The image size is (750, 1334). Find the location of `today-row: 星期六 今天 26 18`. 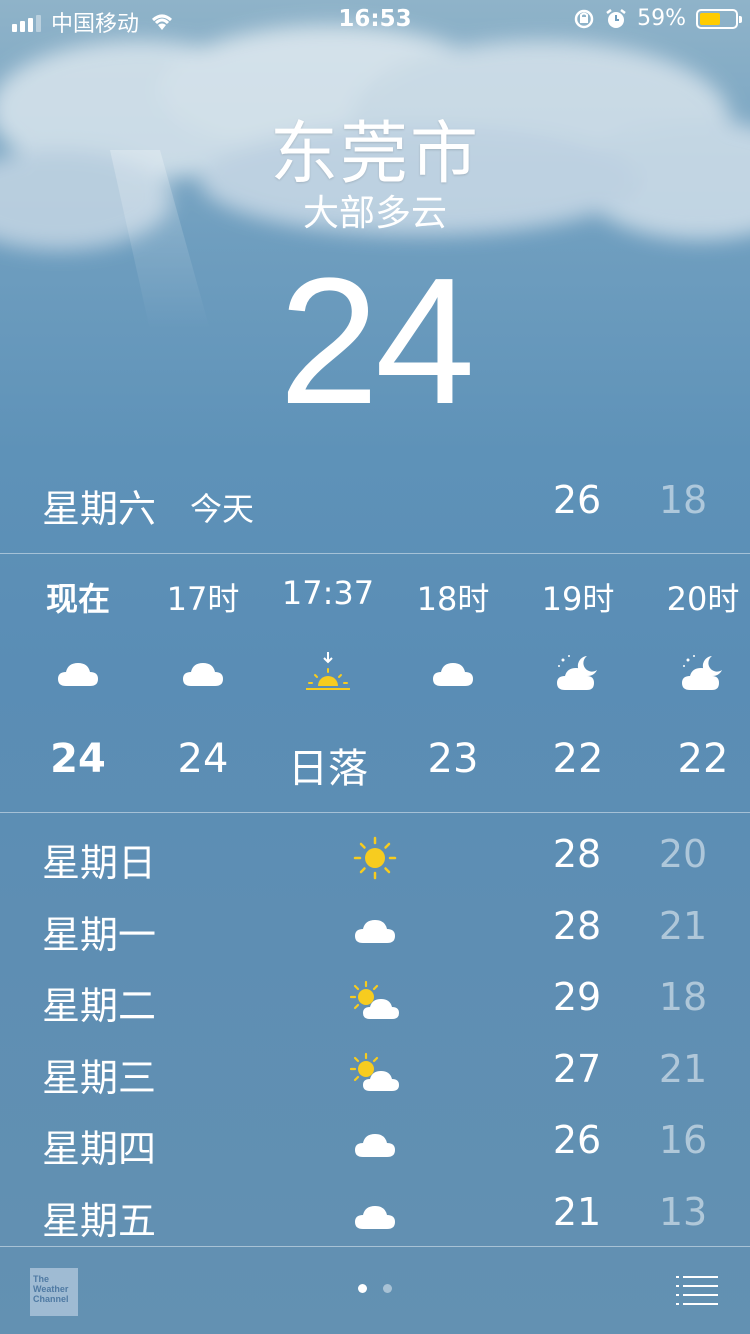

today-row: 星期六 今天 26 18 is located at coordinates (375, 502).